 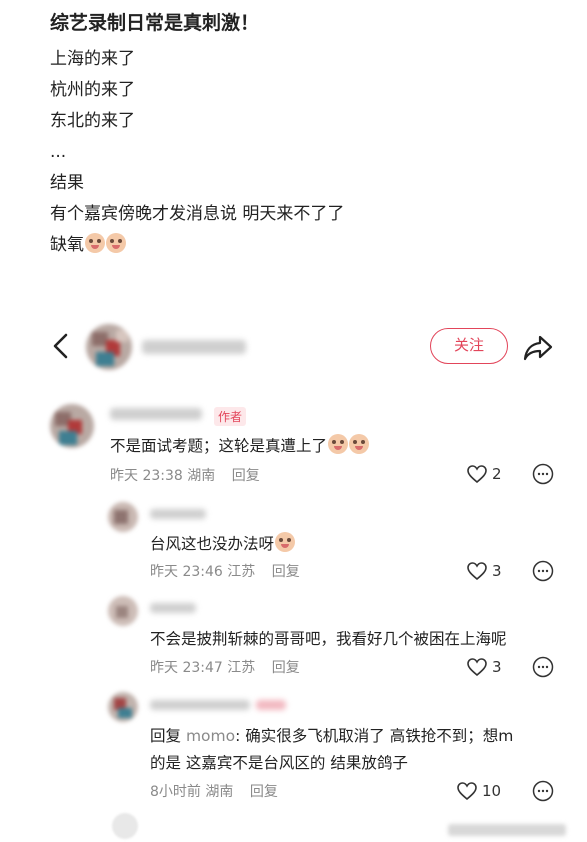 I want to click on comment-text: 不会是披荆斩棘的哥哥吧，我看好几个被困在上海呢, so click(x=328, y=639).